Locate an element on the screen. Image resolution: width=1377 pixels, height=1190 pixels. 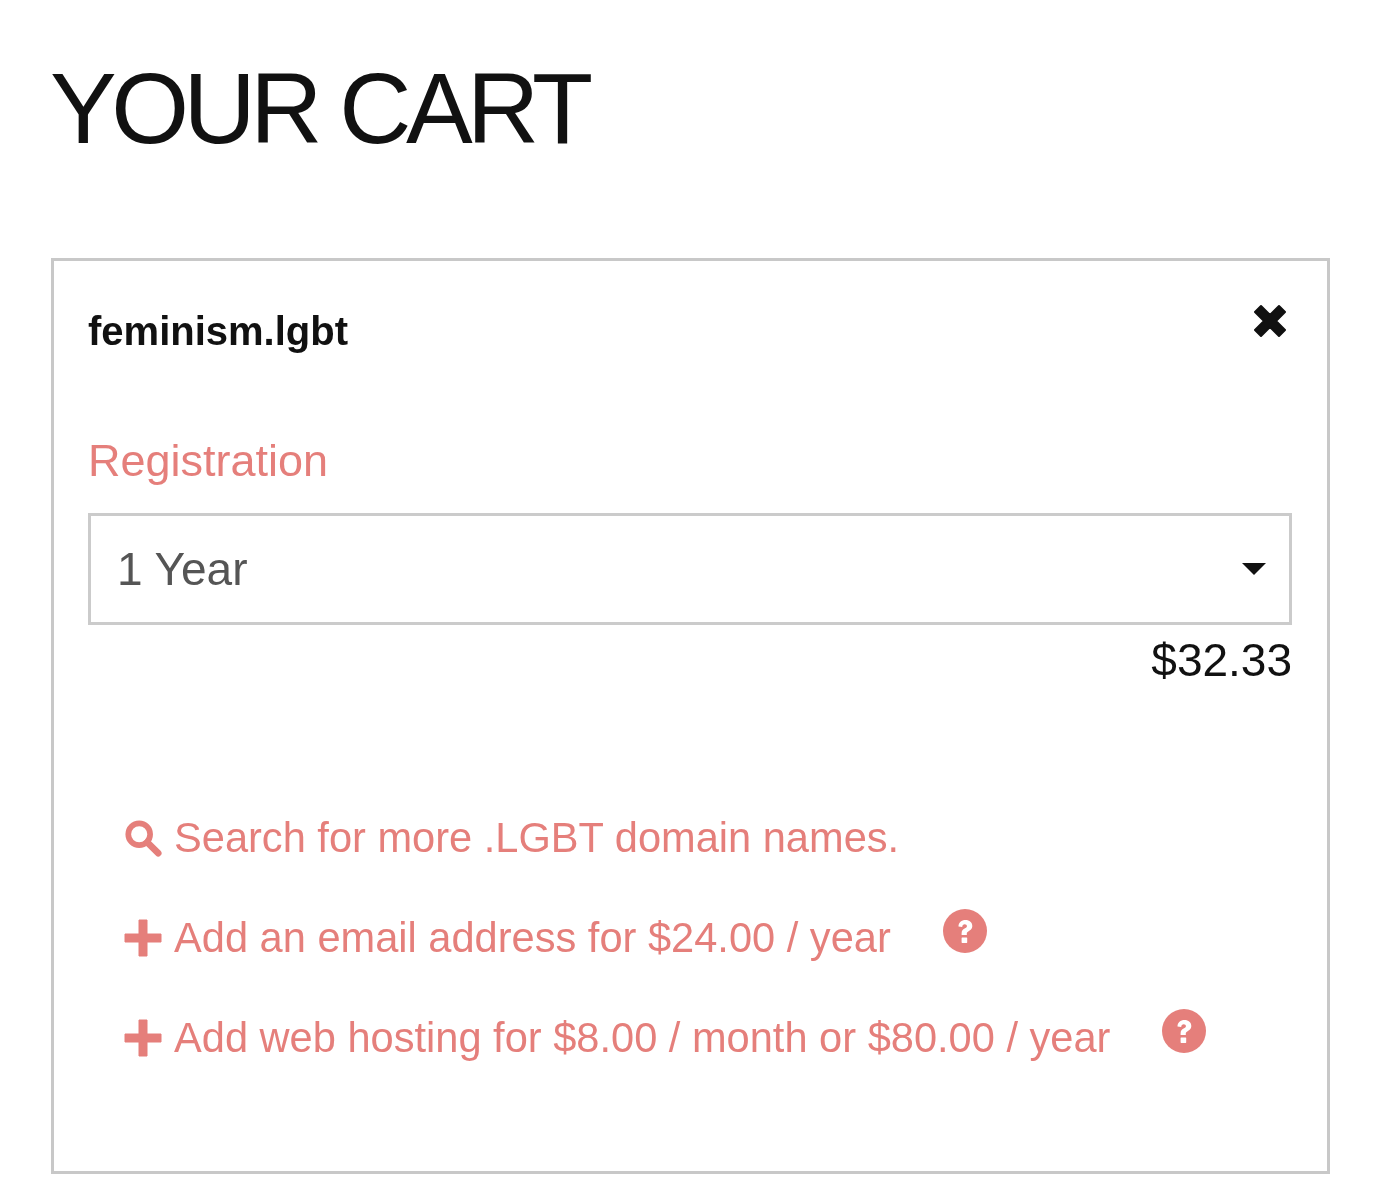
add-link: Add an email address for $24.00 / year is located at coordinates (507, 938).